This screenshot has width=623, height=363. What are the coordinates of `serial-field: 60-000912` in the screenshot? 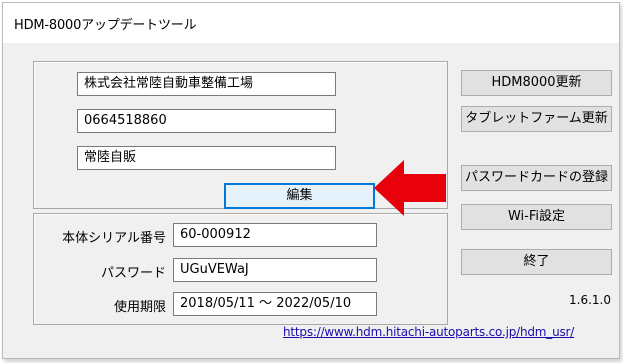 It's located at (275, 235).